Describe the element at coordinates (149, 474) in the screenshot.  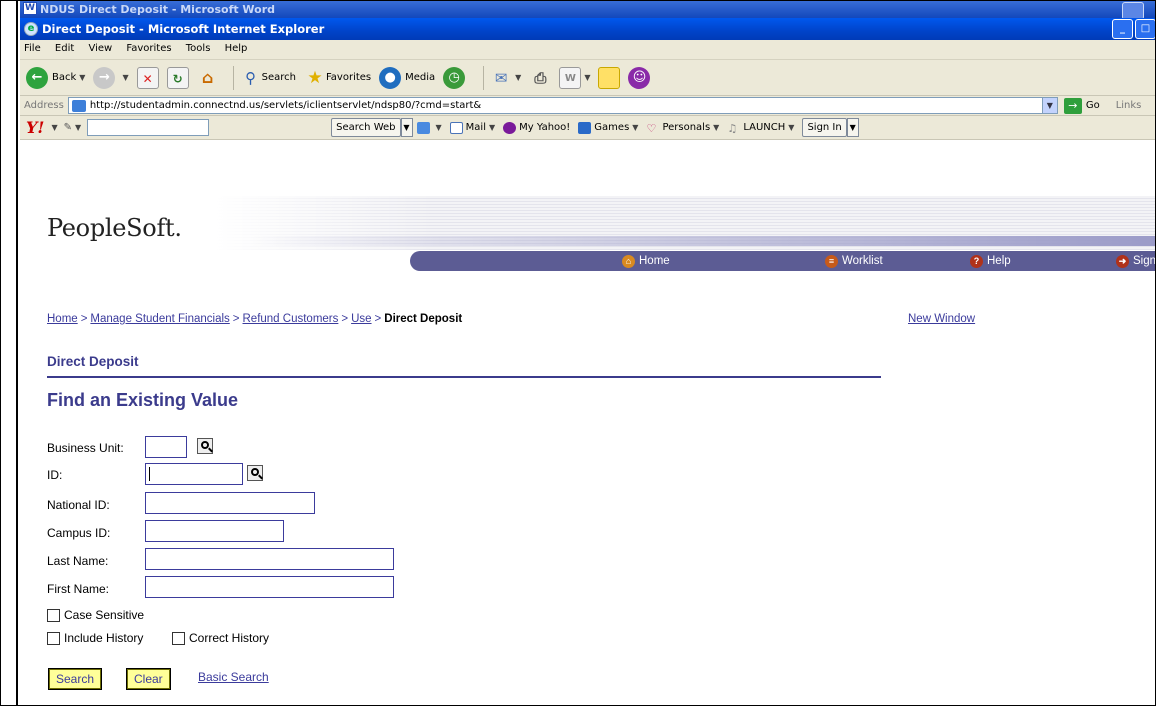
I see `text-cursor` at that location.